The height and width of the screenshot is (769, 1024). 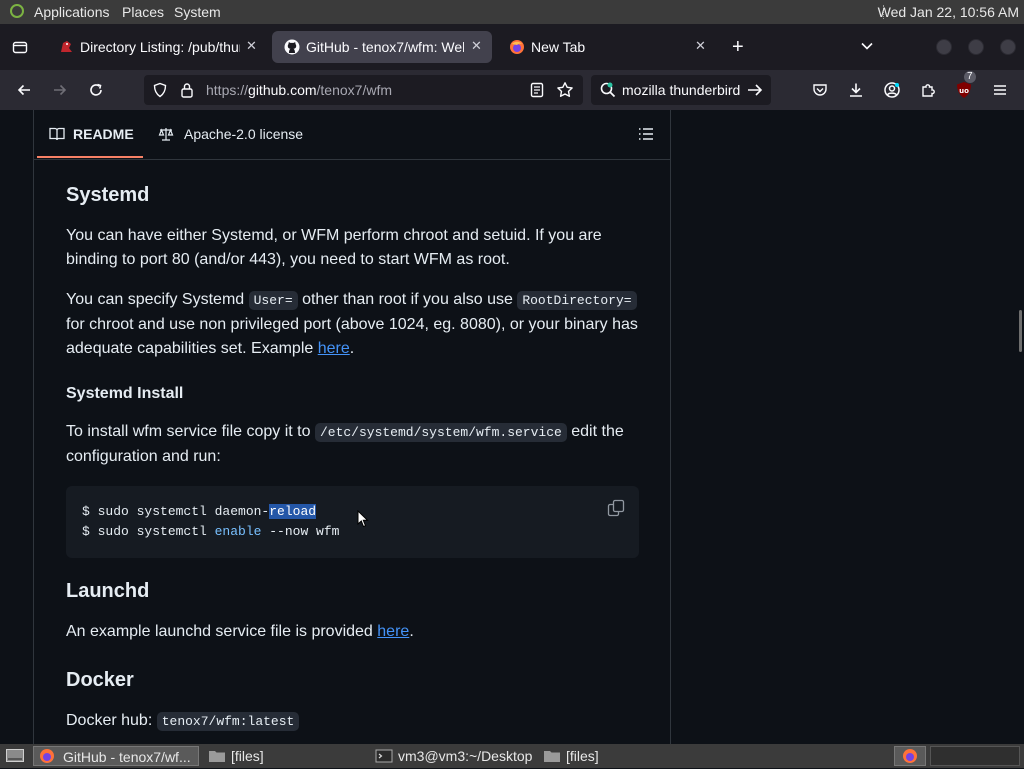 I want to click on search-engine-icon, so click(x=608, y=92).